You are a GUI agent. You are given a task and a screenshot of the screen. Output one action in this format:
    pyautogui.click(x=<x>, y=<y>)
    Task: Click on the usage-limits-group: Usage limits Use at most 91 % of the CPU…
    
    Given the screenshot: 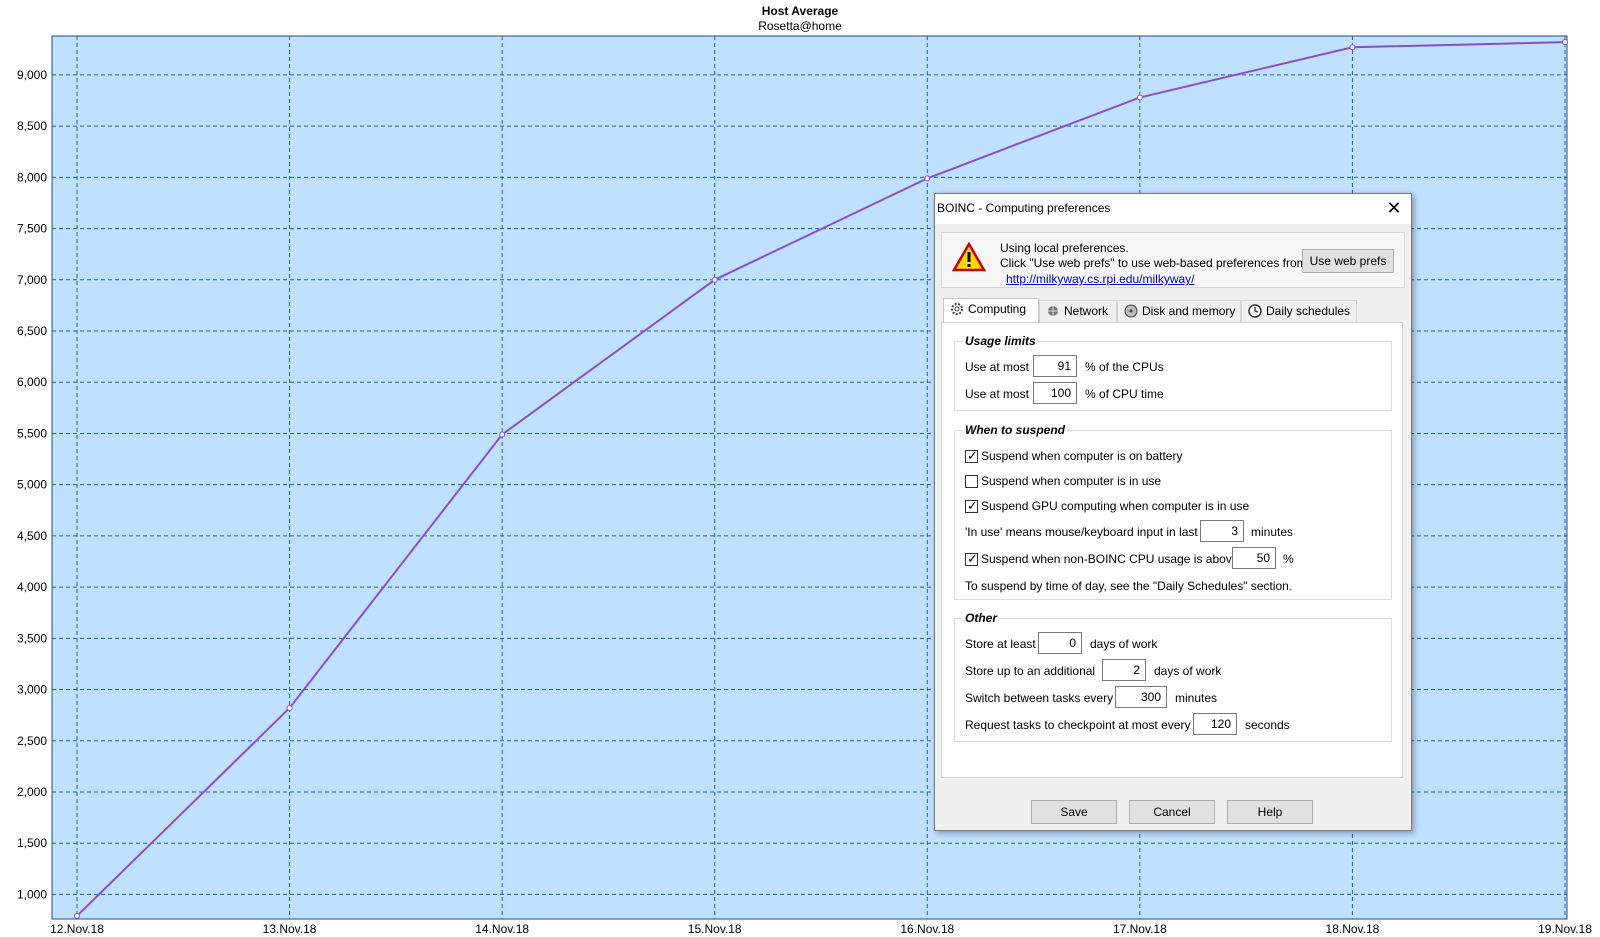 What is the action you would take?
    pyautogui.click(x=1173, y=372)
    